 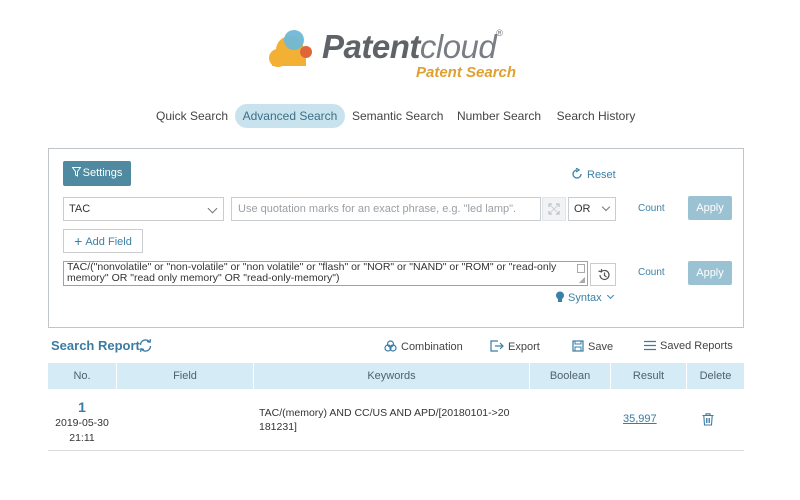 I want to click on expand-icon, so click(x=554, y=209).